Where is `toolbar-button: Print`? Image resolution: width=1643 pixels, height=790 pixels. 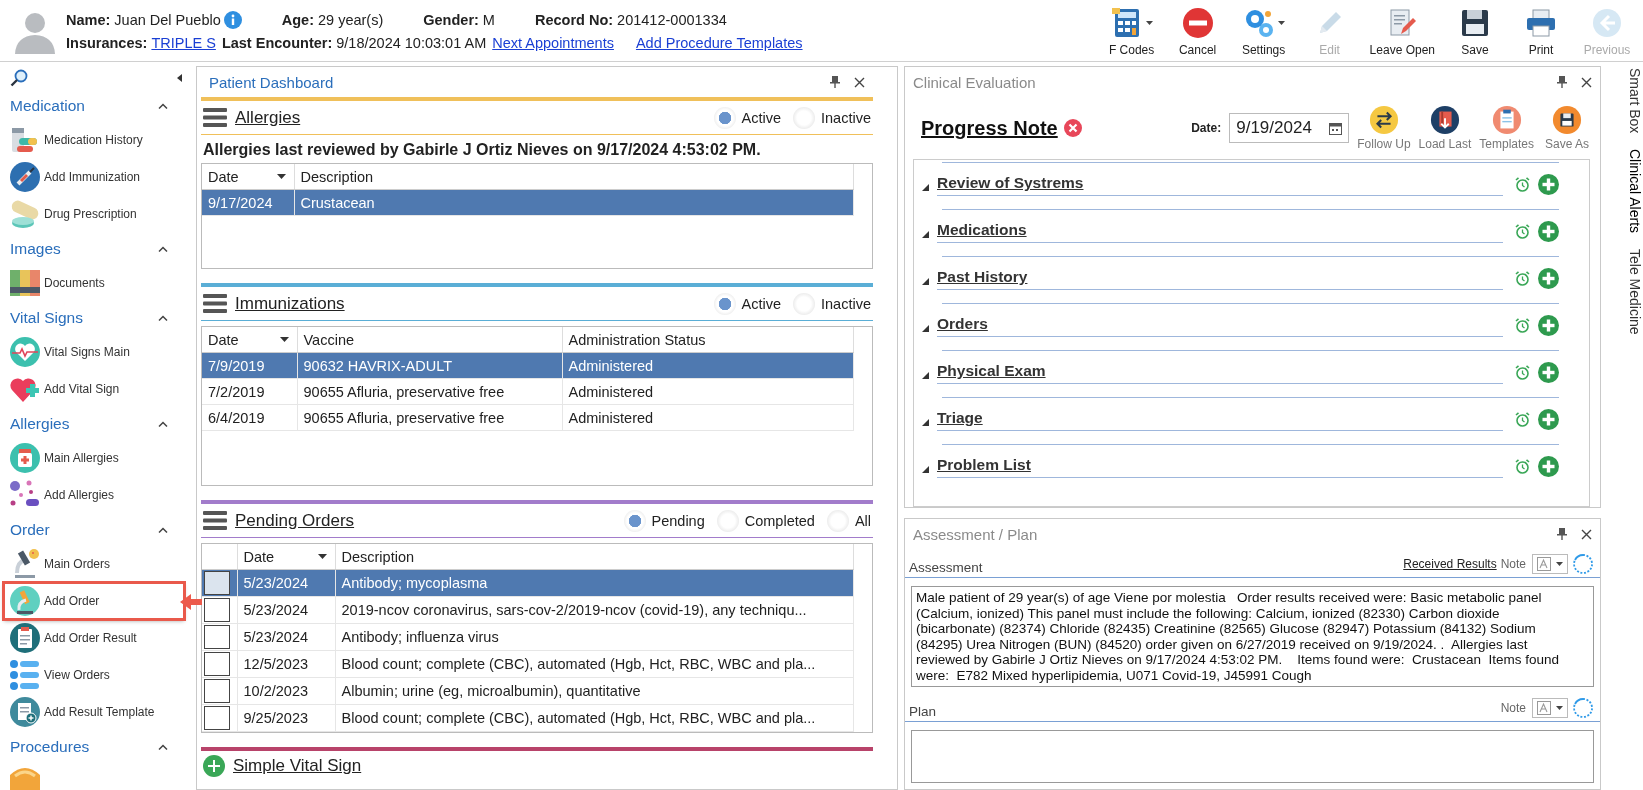 toolbar-button: Print is located at coordinates (1541, 30).